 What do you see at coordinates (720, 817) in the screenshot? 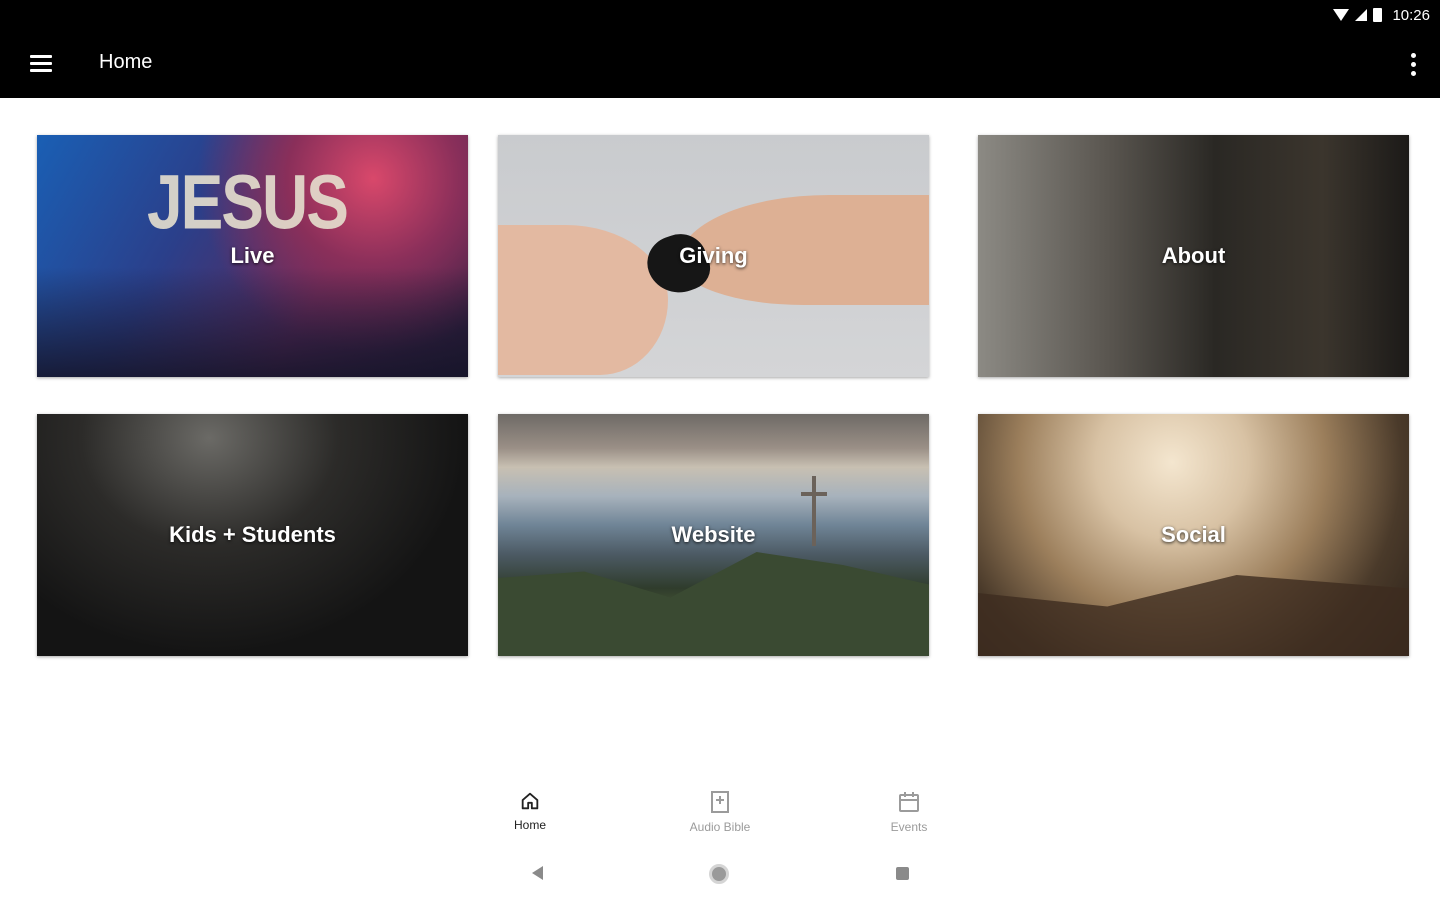
I see `nav-audio-bible: Audio Bible` at bounding box center [720, 817].